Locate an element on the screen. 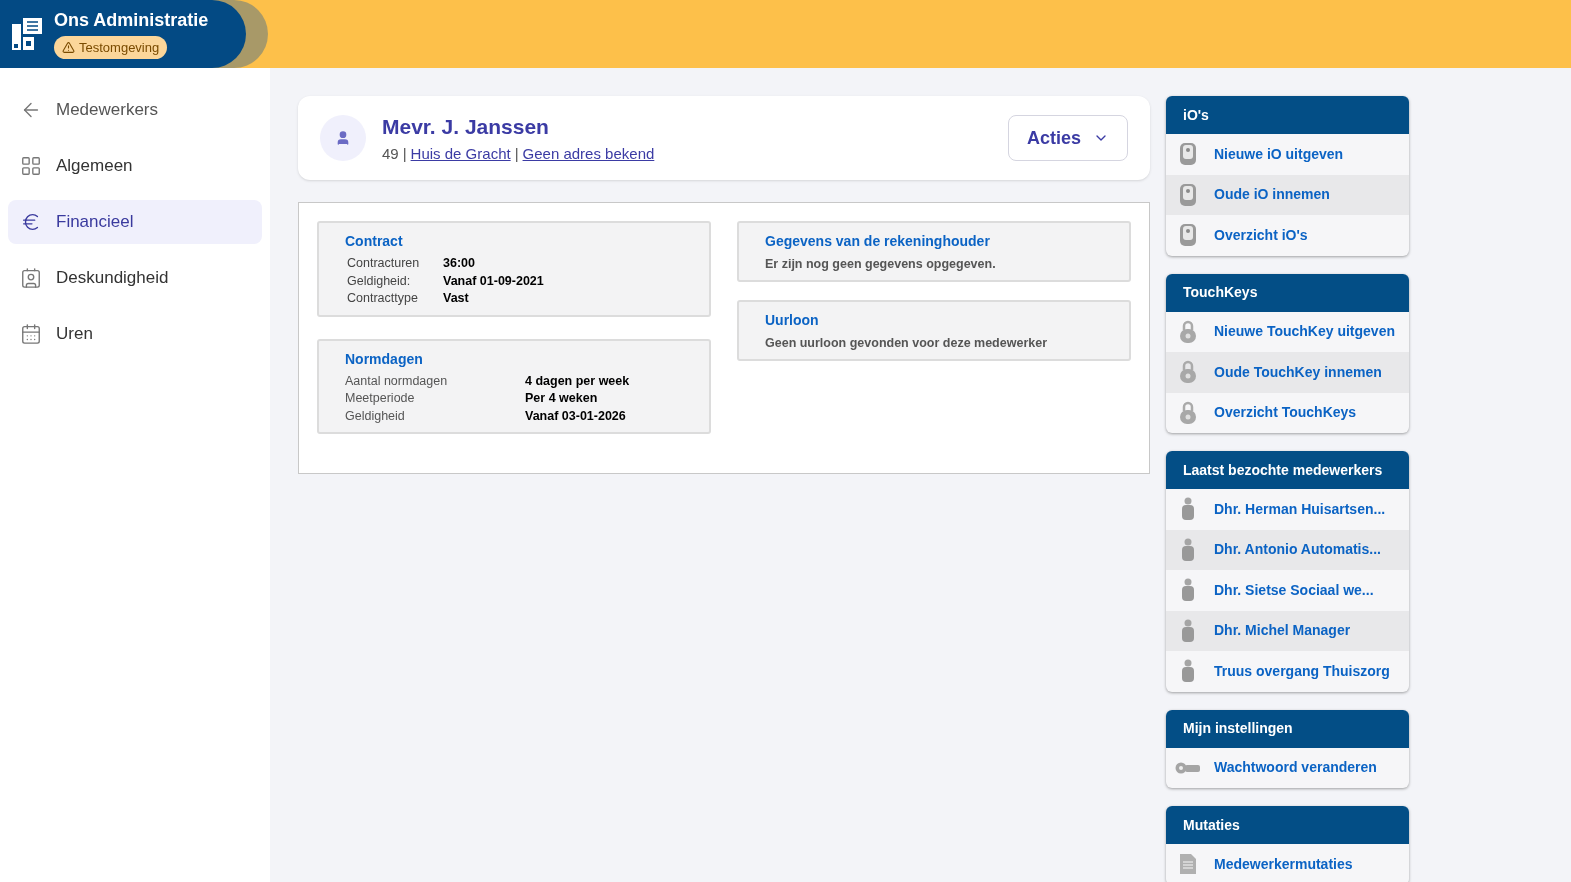 This screenshot has height=882, width=1571. grid-icon is located at coordinates (31, 166).